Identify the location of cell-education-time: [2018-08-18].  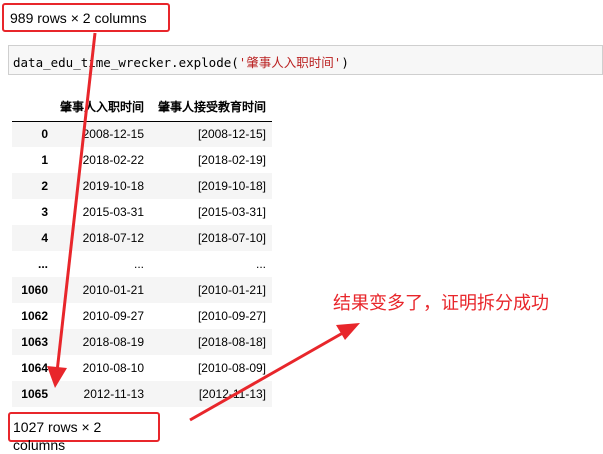
(232, 342).